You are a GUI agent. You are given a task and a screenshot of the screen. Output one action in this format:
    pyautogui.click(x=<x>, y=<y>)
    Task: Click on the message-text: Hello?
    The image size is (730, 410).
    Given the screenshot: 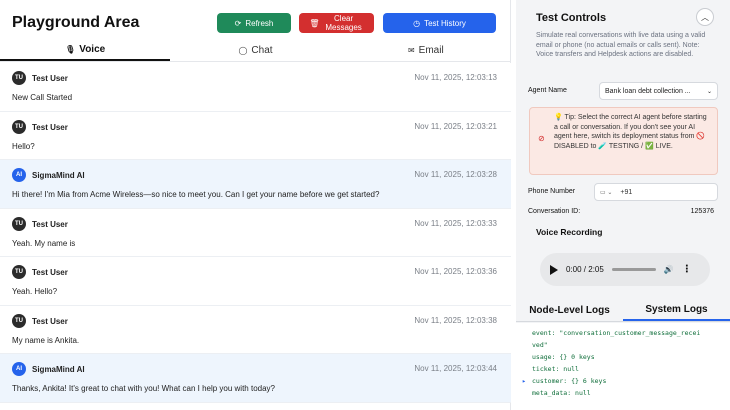 What is the action you would take?
    pyautogui.click(x=23, y=146)
    